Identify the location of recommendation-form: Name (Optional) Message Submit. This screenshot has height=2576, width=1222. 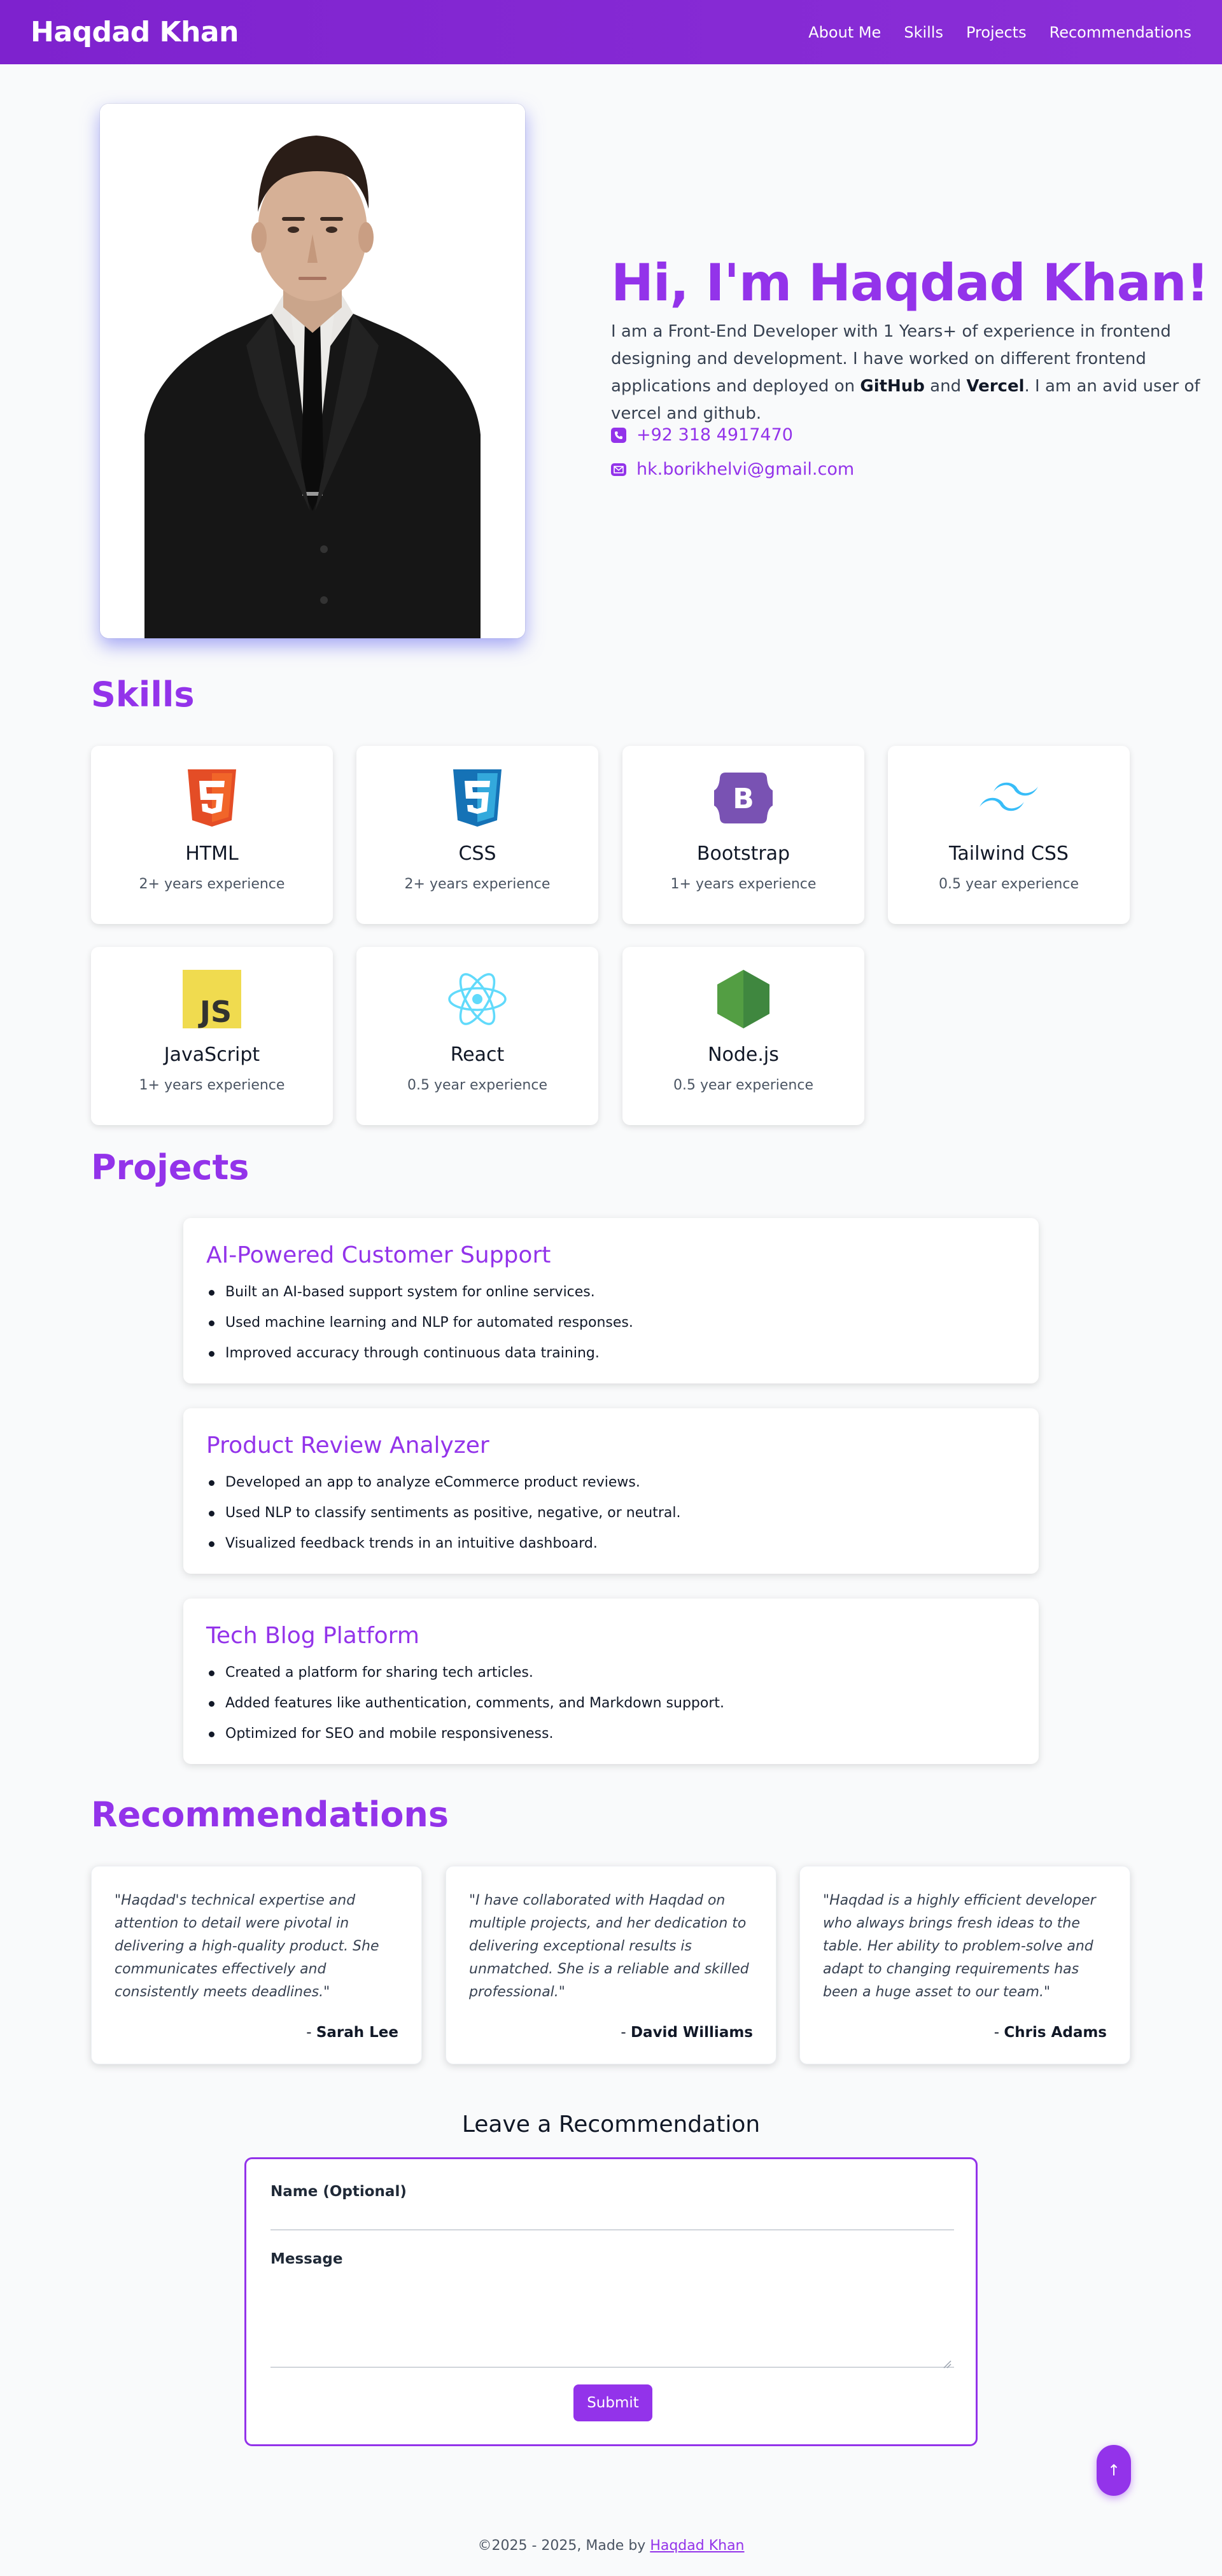
(611, 2301).